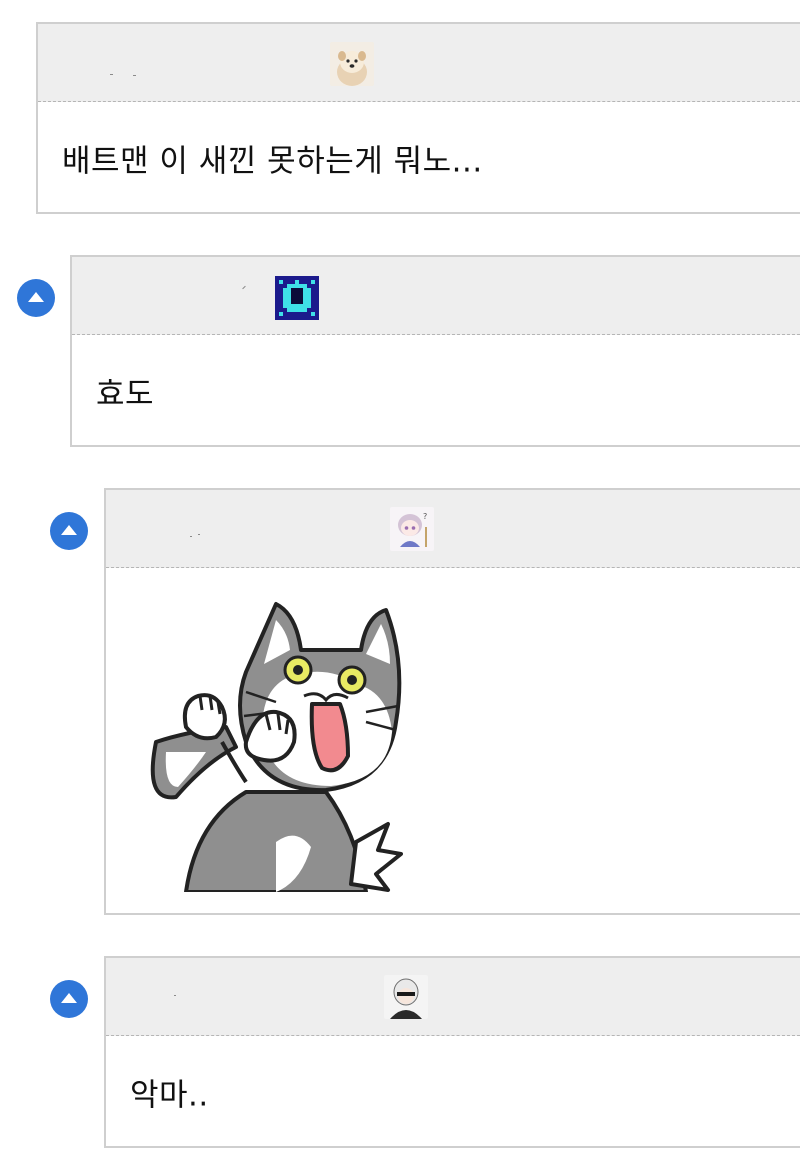  Describe the element at coordinates (412, 529) in the screenshot. I see `anime-girl-avatar: ?` at that location.